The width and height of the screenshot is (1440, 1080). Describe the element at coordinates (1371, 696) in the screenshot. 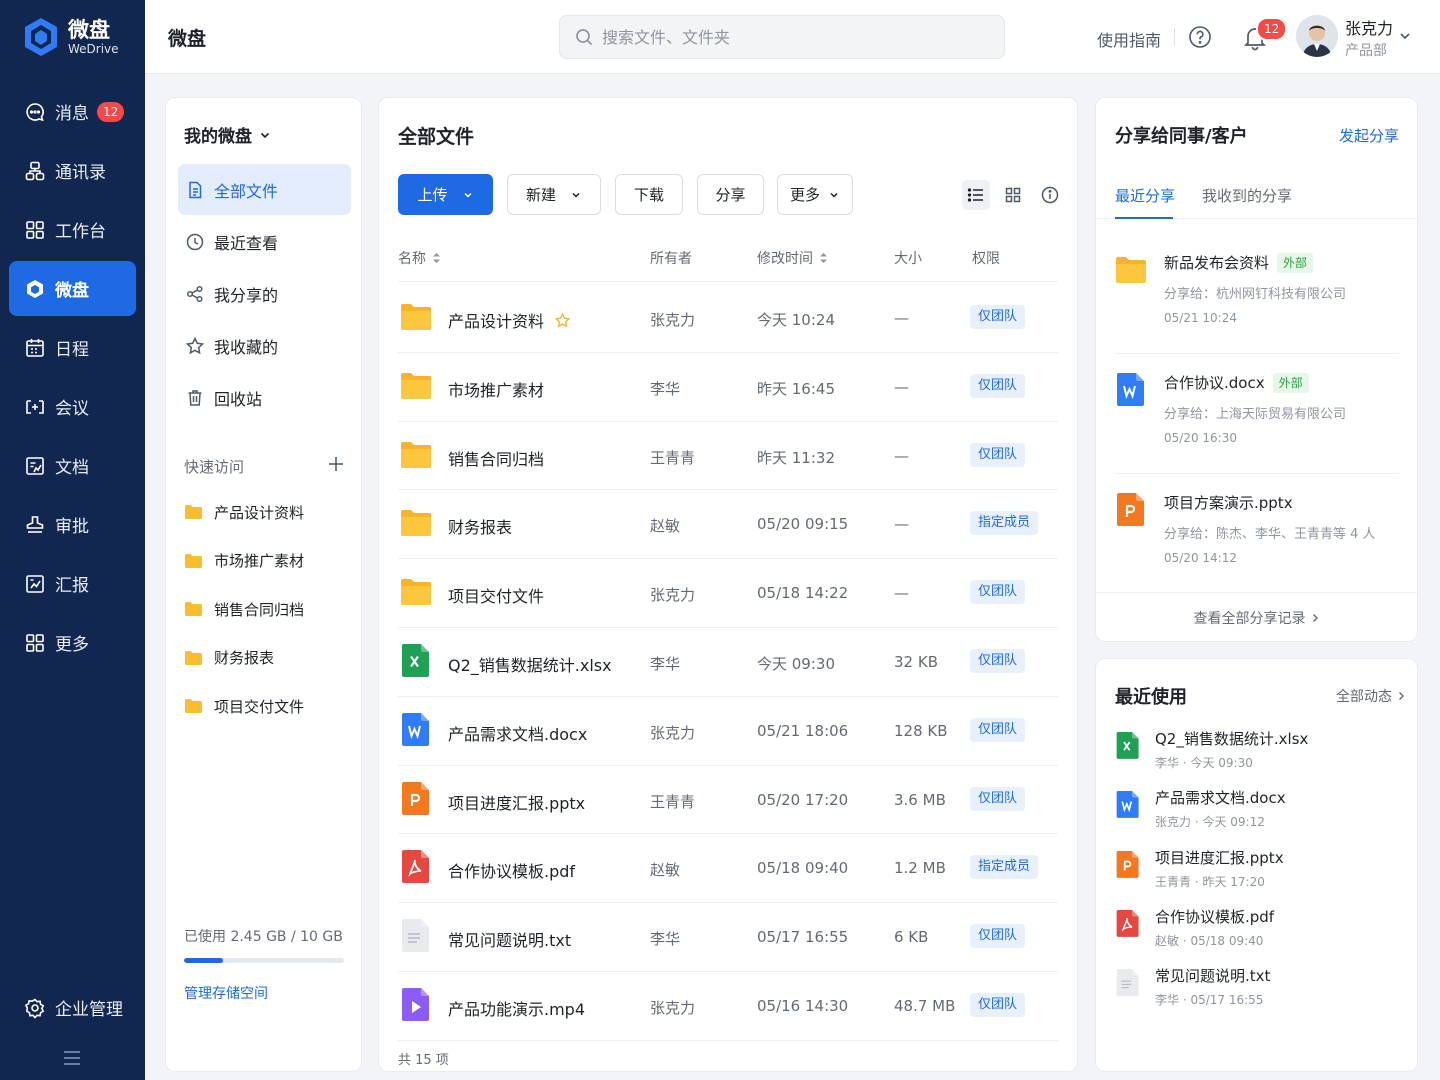

I see `all-activity-link: 全部动态` at that location.